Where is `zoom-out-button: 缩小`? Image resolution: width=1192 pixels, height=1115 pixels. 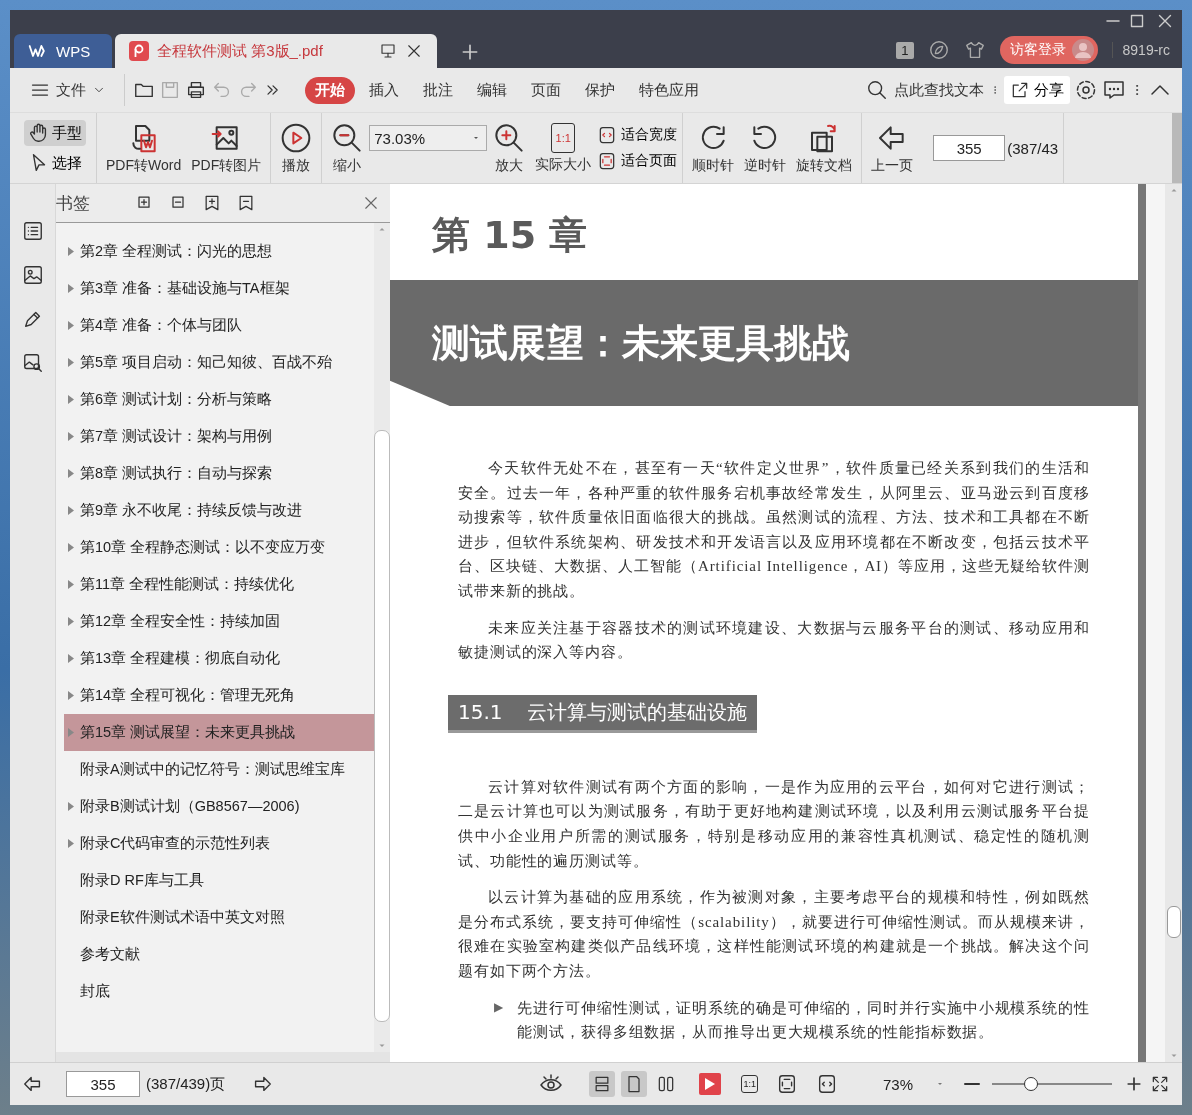
zoom-out-button: 缩小 is located at coordinates (347, 148).